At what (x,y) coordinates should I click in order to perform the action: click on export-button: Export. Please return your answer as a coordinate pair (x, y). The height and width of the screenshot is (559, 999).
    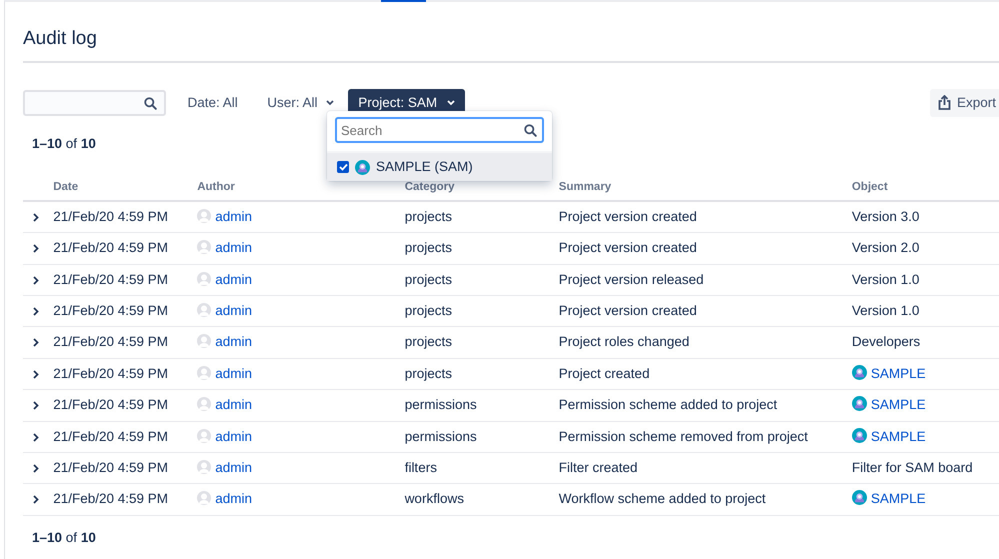
    Looking at the image, I should click on (964, 102).